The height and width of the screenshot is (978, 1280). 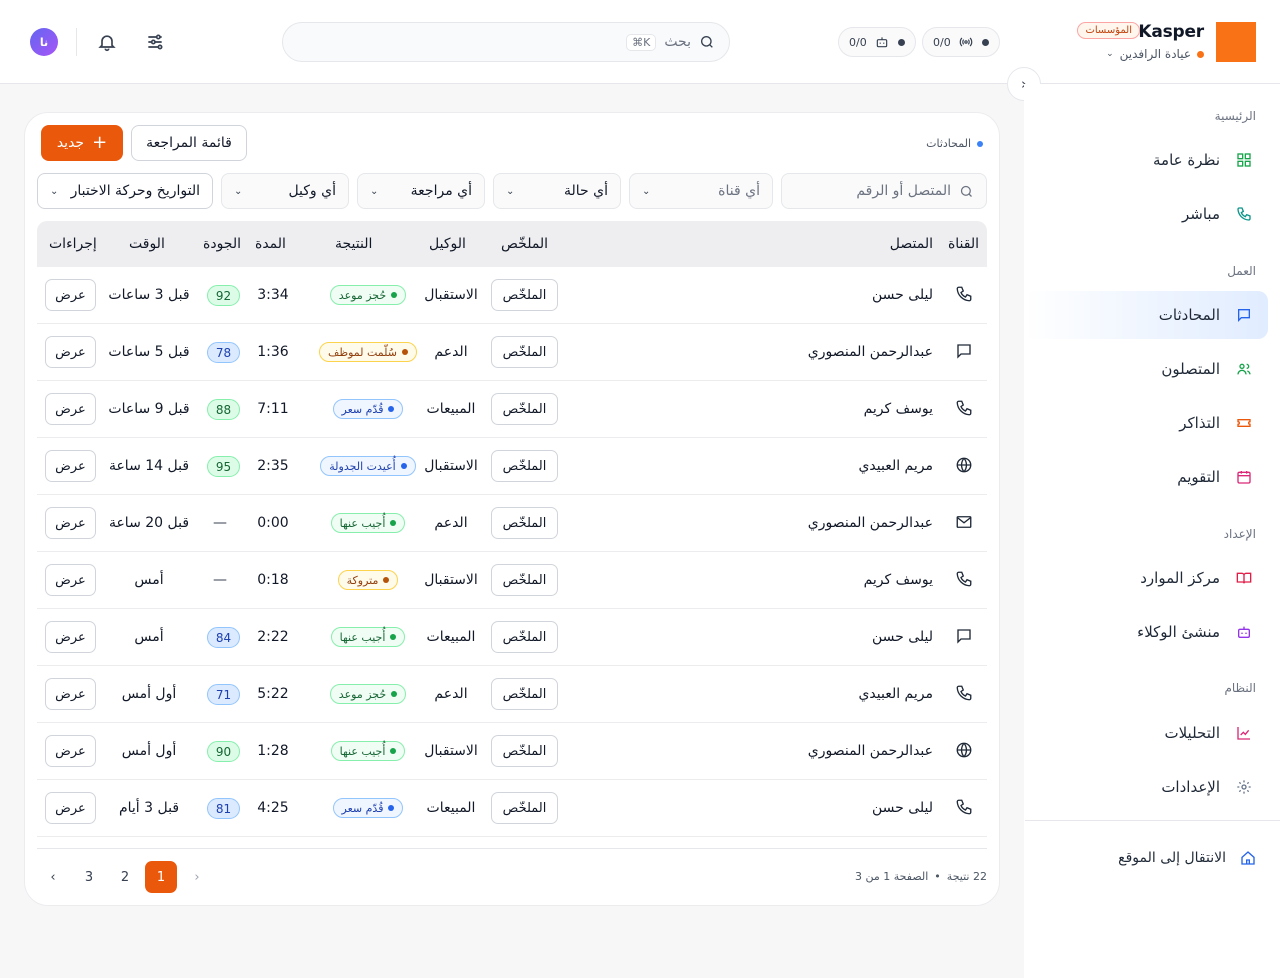 I want to click on caller-name: ليلى حسن, so click(x=902, y=637).